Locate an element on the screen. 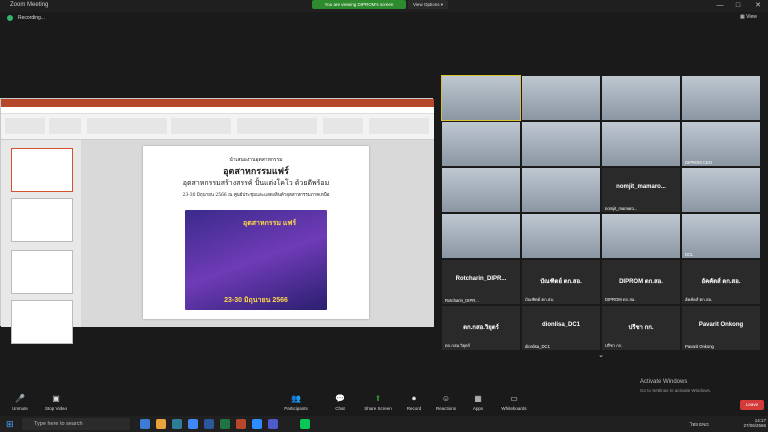  participant-name: ตก.กสอ.วิยุตร์ is located at coordinates (457, 345).